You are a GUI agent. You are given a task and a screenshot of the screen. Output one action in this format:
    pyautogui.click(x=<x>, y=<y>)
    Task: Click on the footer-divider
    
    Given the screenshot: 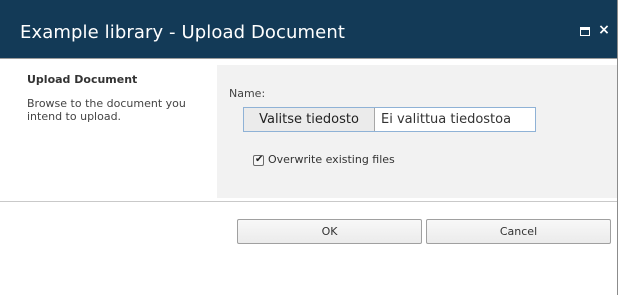 What is the action you would take?
    pyautogui.click(x=308, y=201)
    